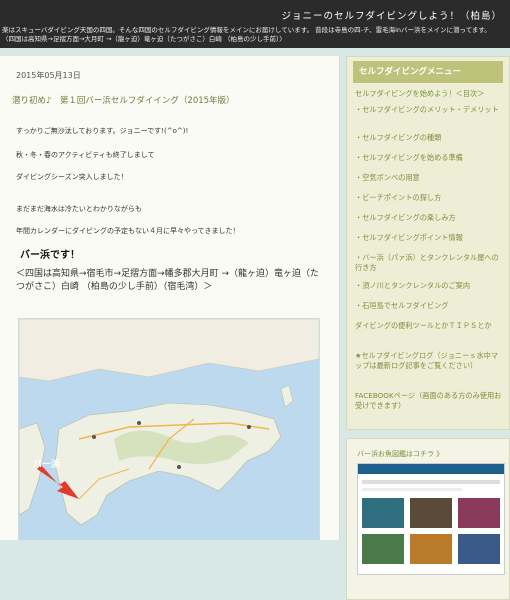 The width and height of the screenshot is (510, 600). What do you see at coordinates (429, 138) in the screenshot?
I see `sidebar-item-types: ・セルフダイビングの種類` at bounding box center [429, 138].